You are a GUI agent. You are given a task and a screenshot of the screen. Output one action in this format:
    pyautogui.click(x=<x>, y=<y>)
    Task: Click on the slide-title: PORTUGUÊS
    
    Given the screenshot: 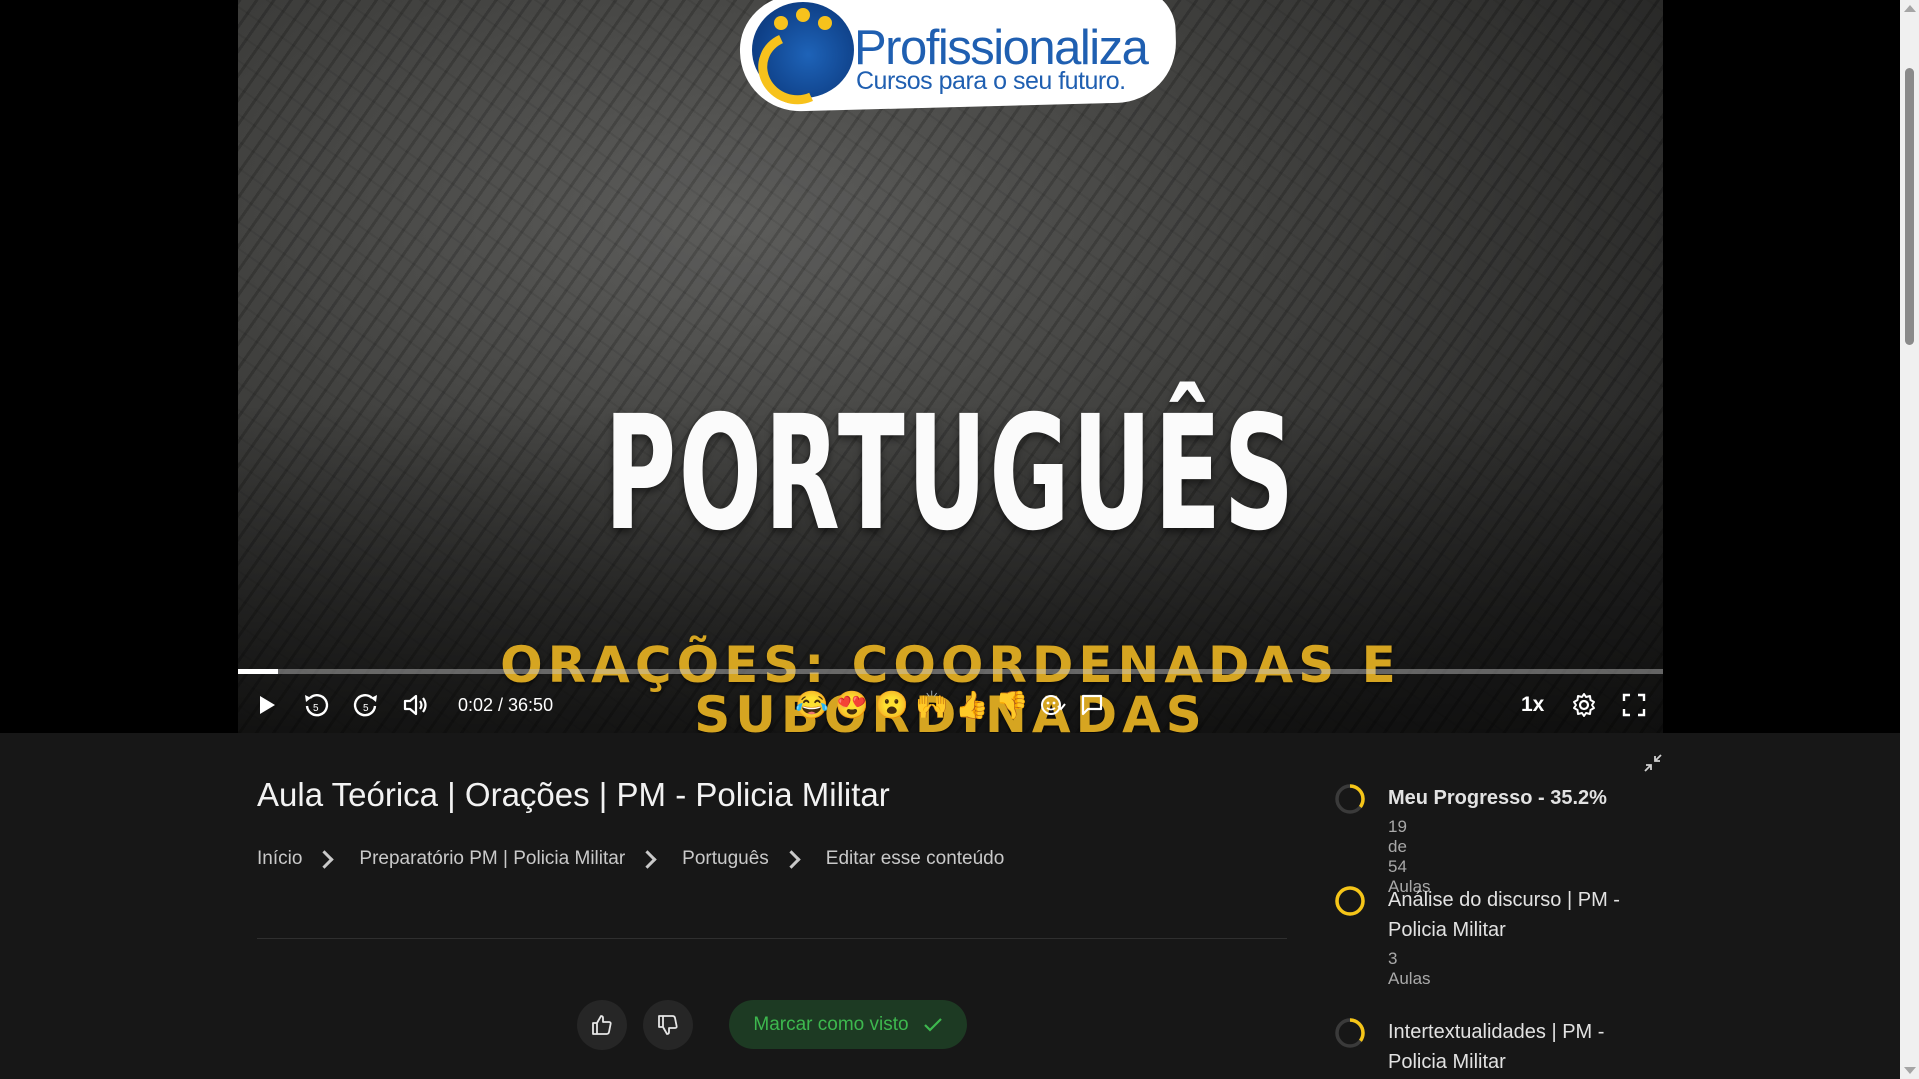 What is the action you would take?
    pyautogui.click(x=950, y=474)
    